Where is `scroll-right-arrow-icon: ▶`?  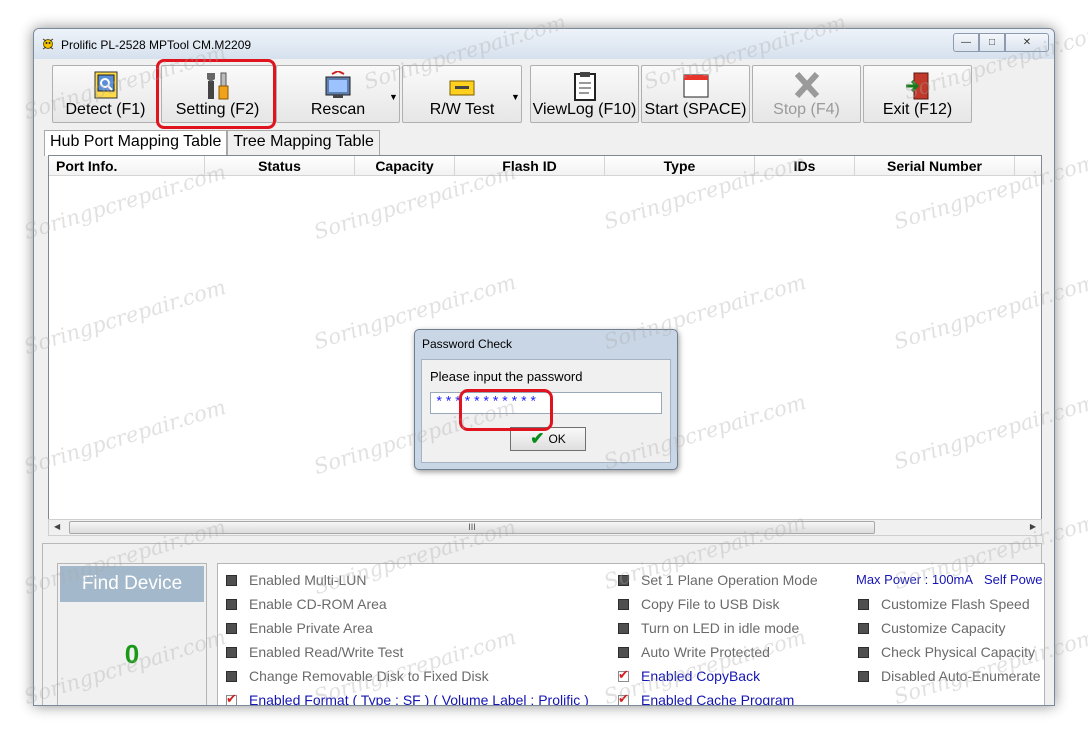 scroll-right-arrow-icon: ▶ is located at coordinates (1033, 526).